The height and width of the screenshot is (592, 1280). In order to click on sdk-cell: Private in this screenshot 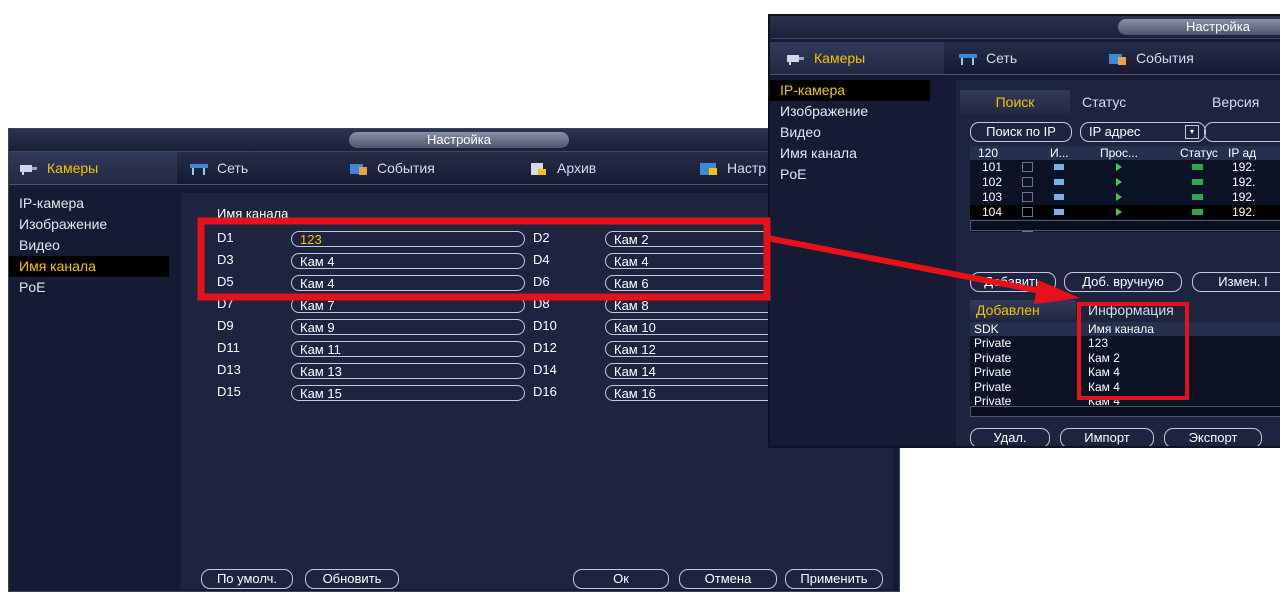, I will do `click(993, 357)`.